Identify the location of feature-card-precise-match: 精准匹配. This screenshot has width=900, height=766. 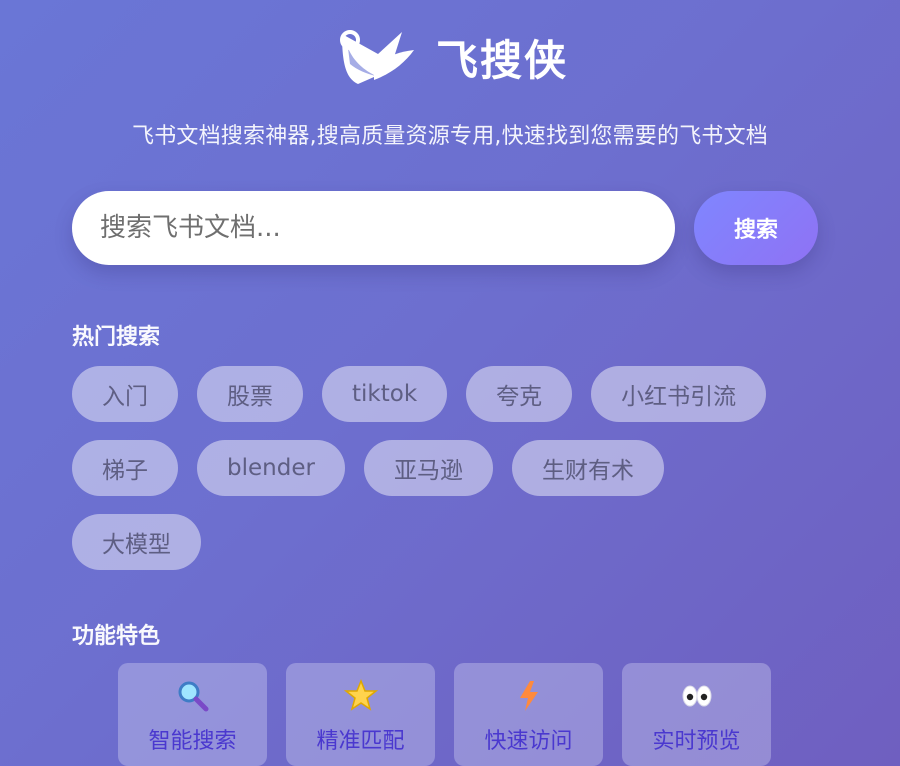
(360, 714).